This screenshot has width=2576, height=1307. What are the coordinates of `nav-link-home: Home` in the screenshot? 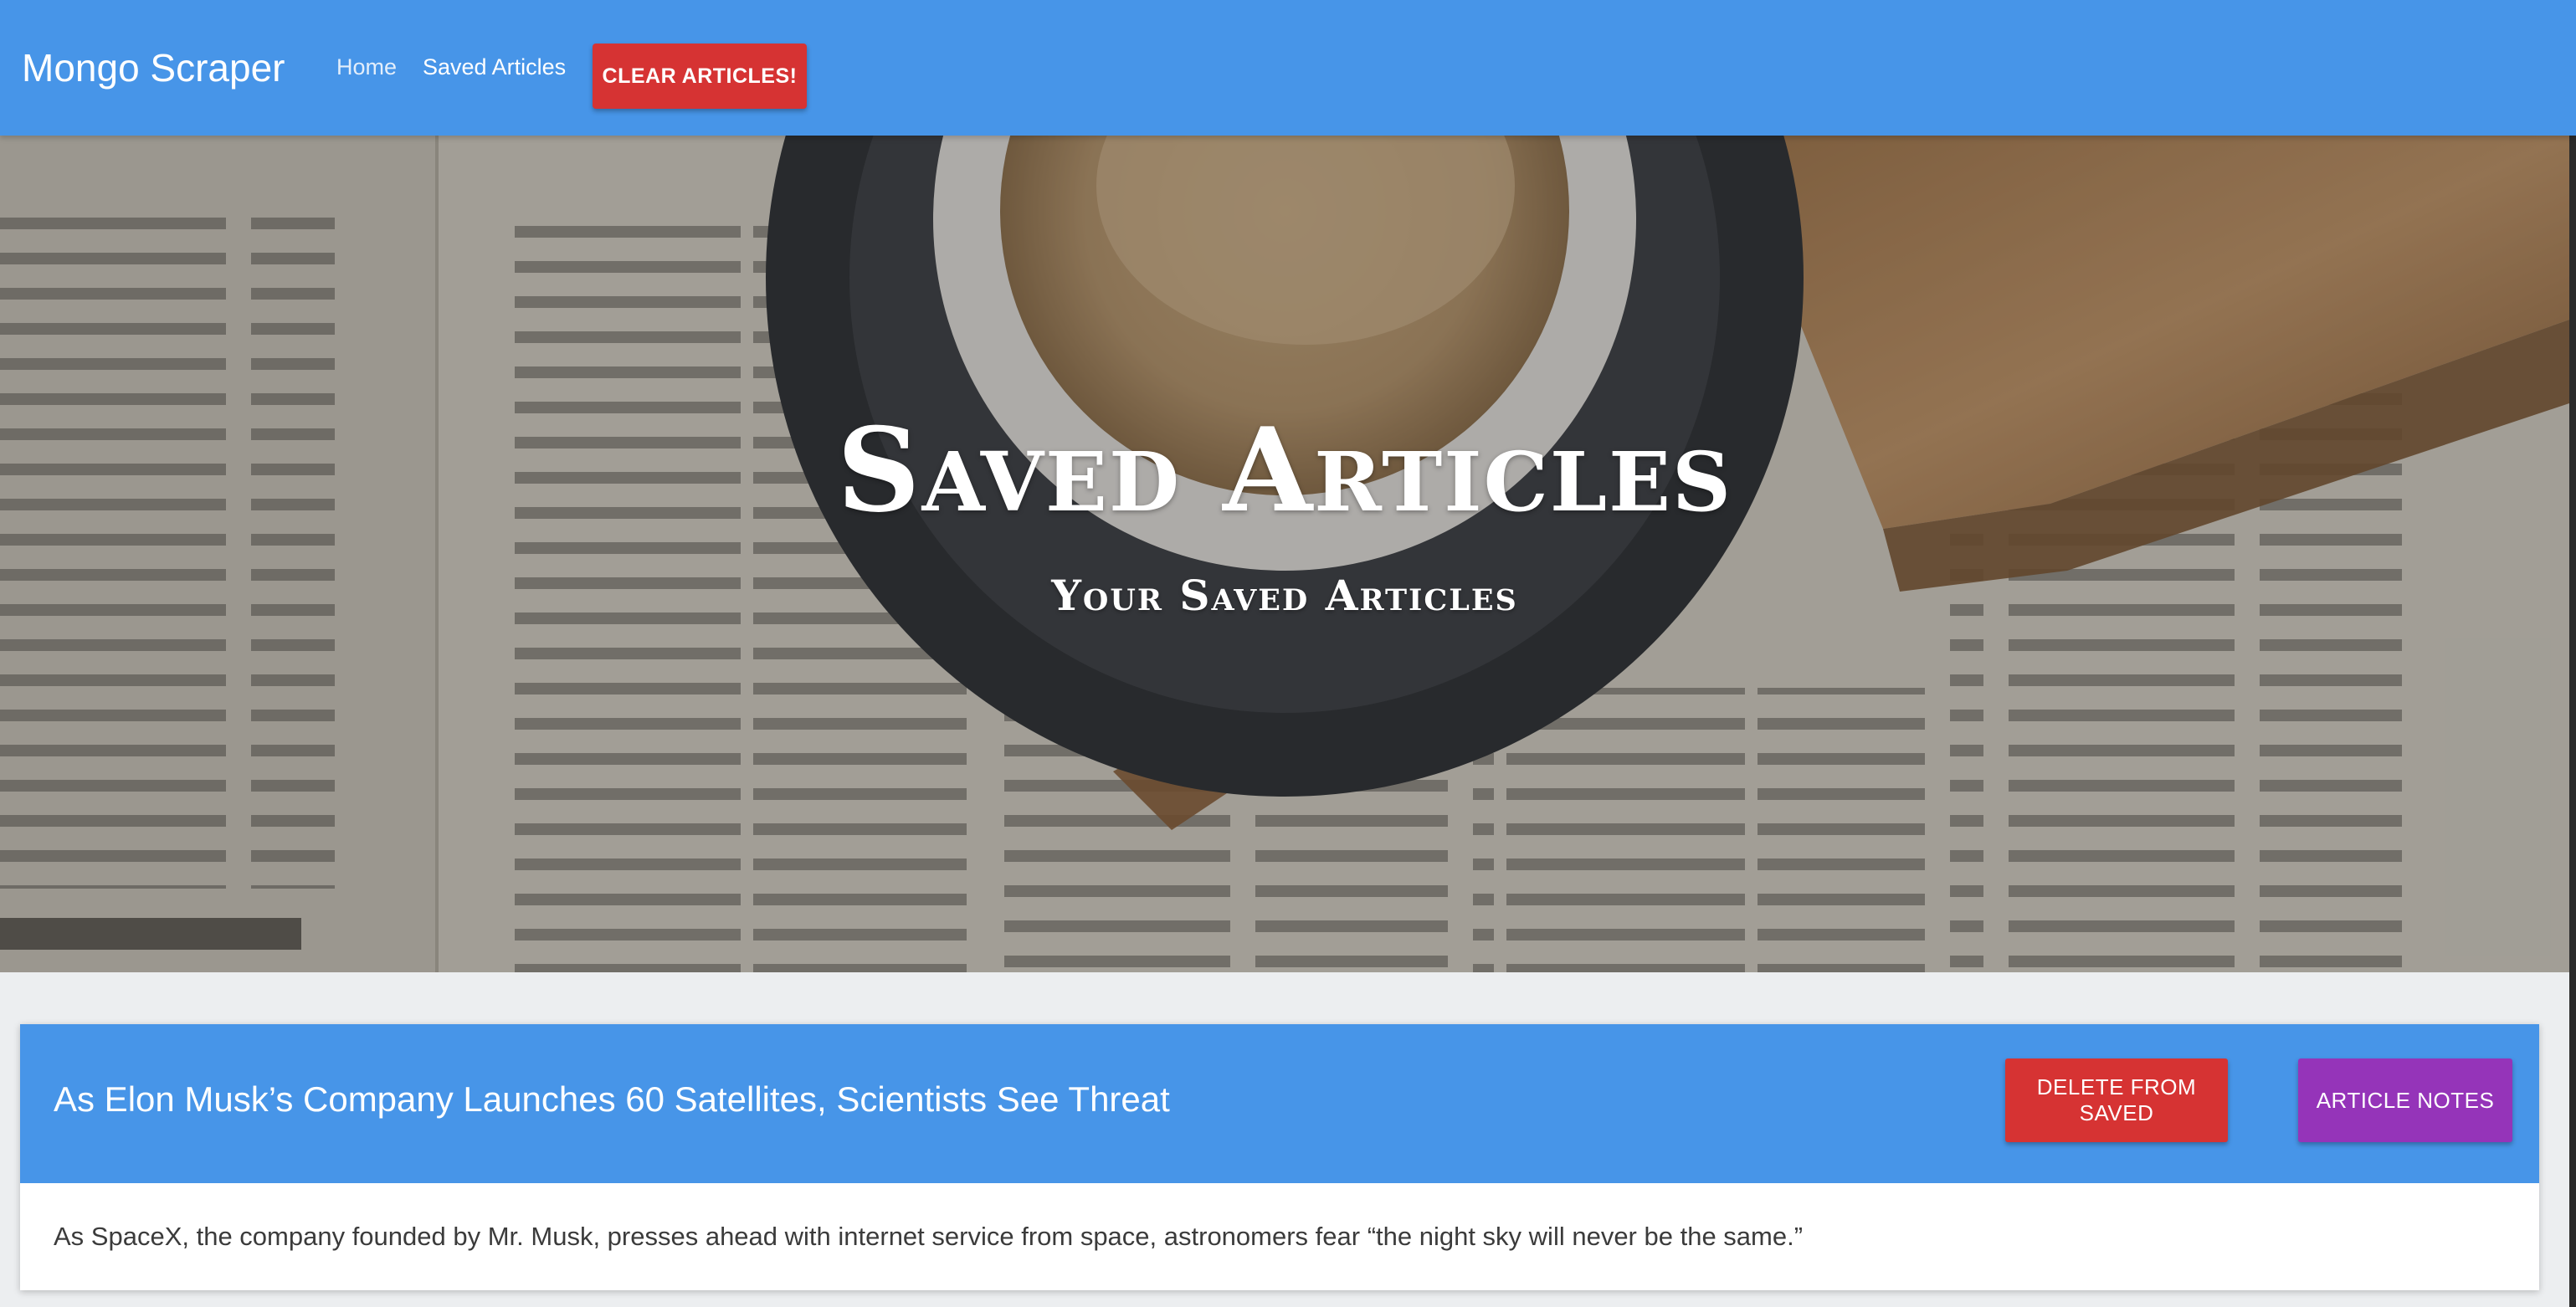 It's located at (366, 67).